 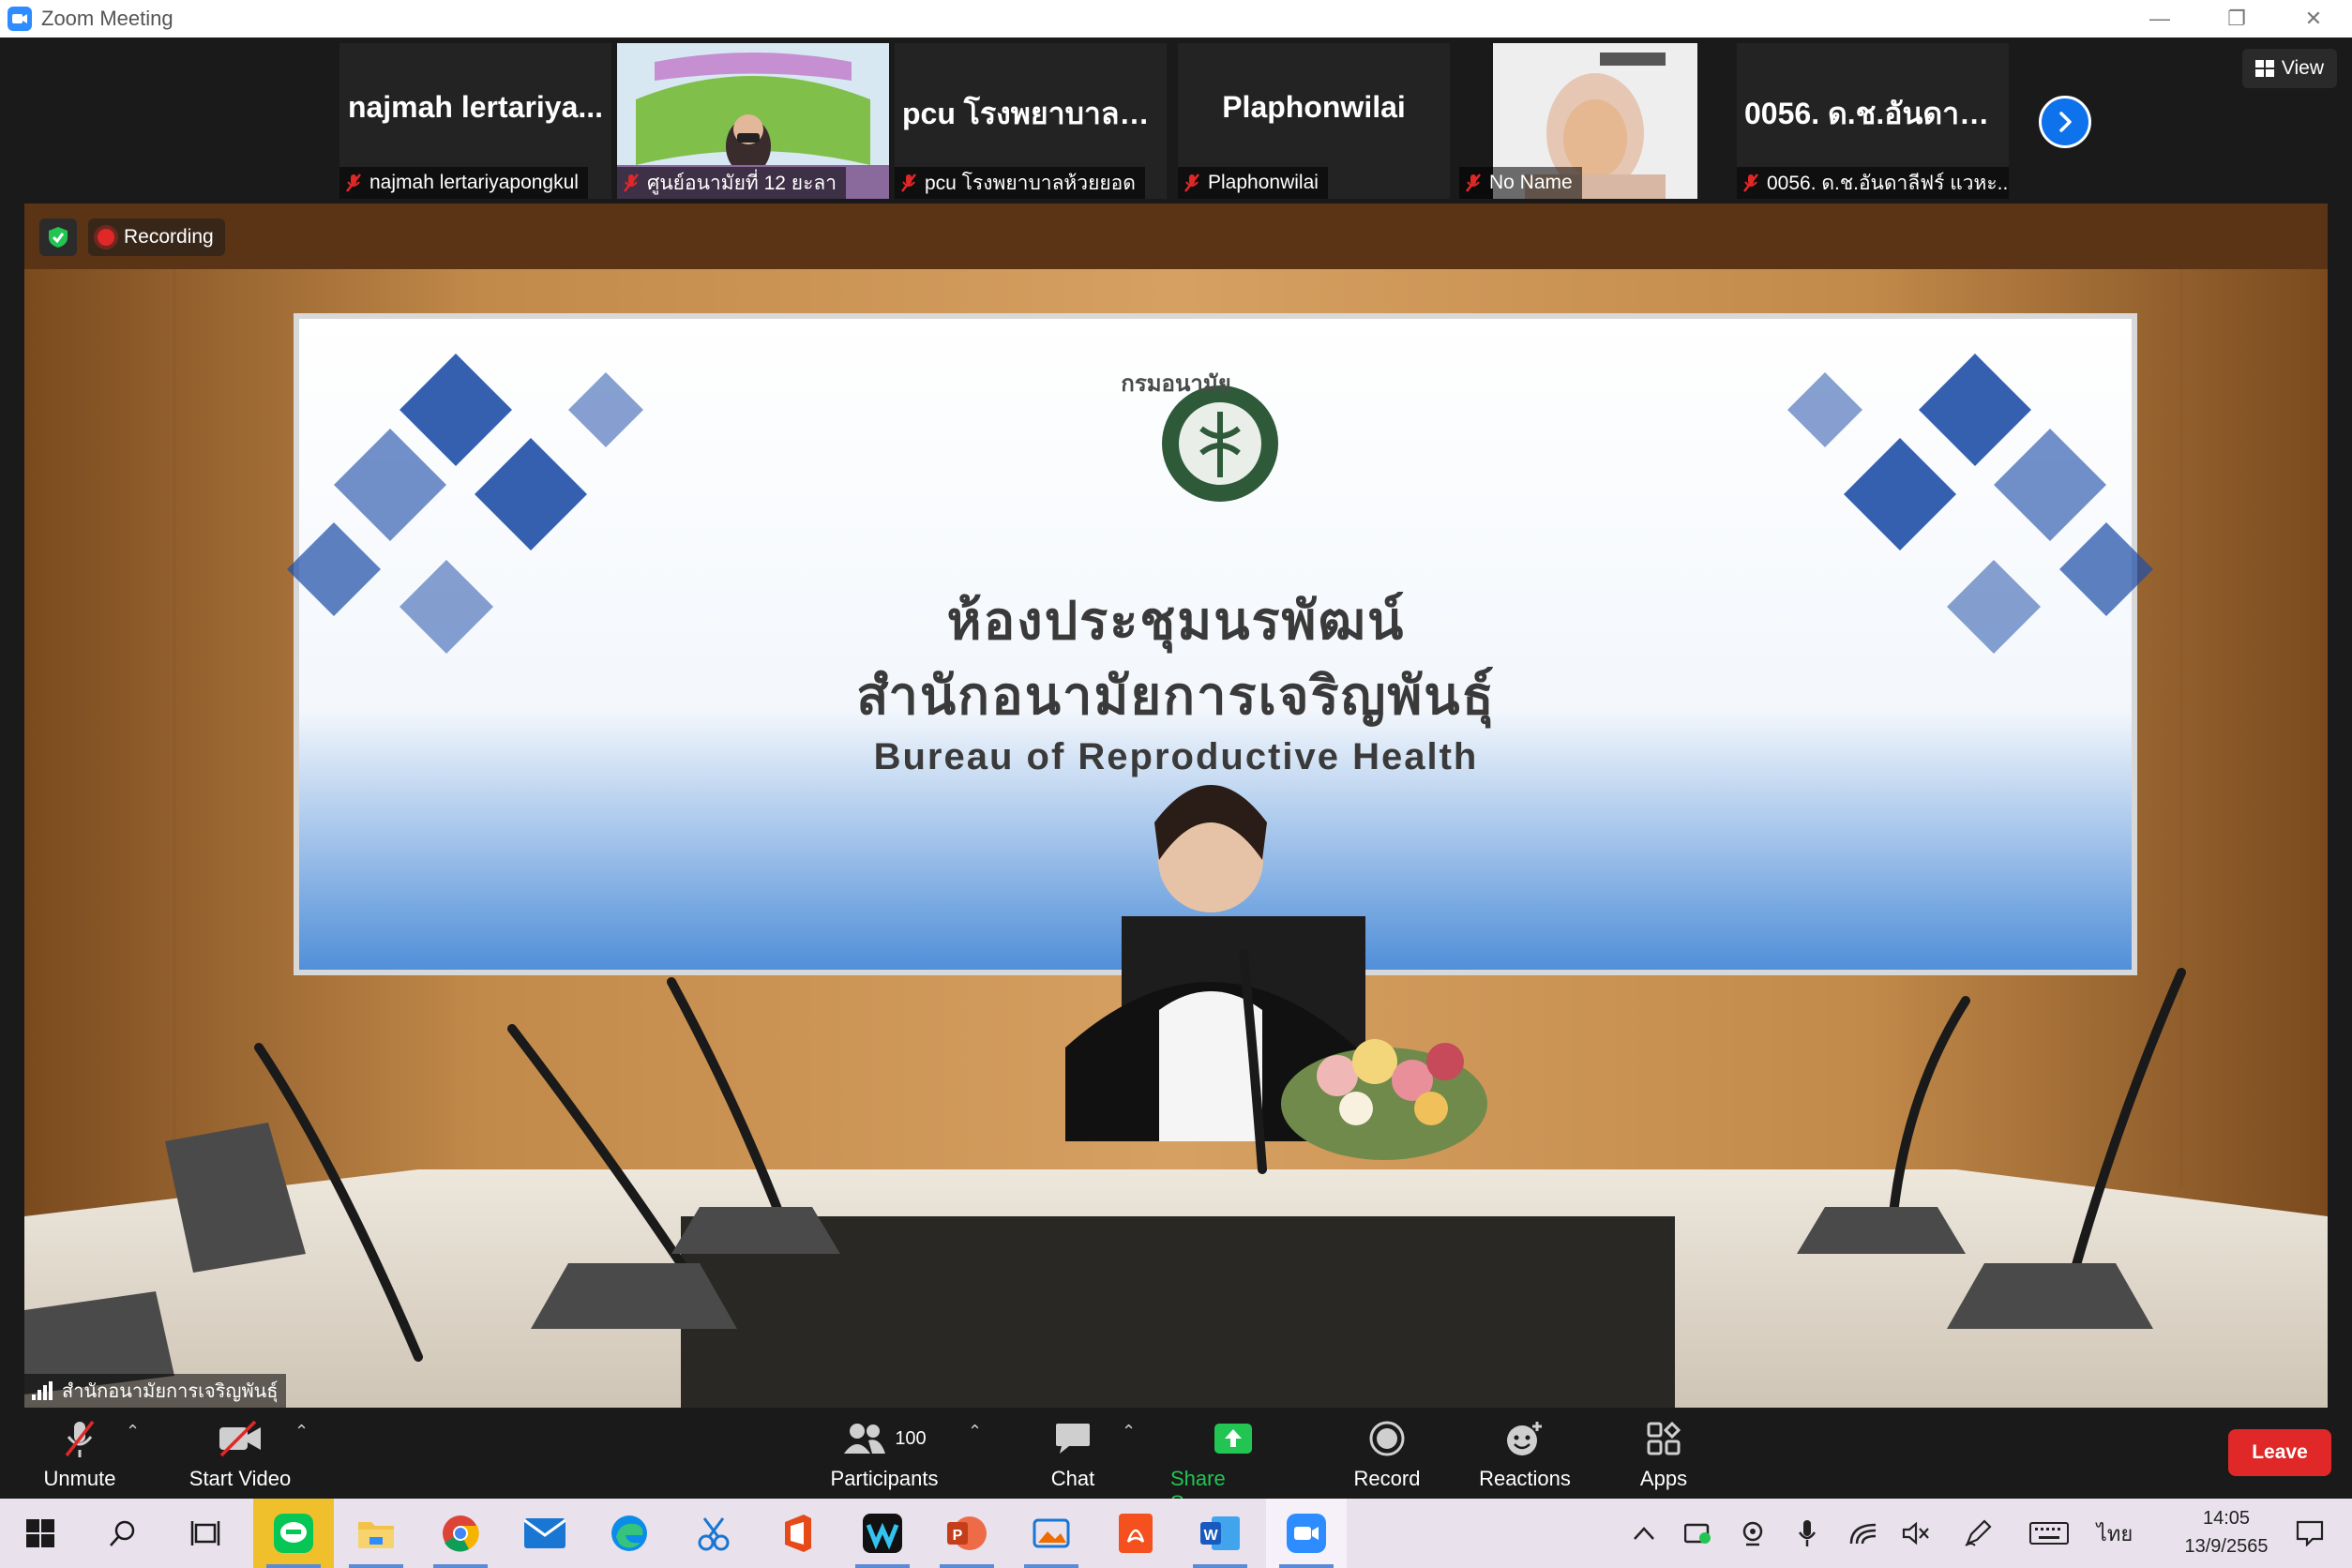 I want to click on start-button, so click(x=40, y=1533).